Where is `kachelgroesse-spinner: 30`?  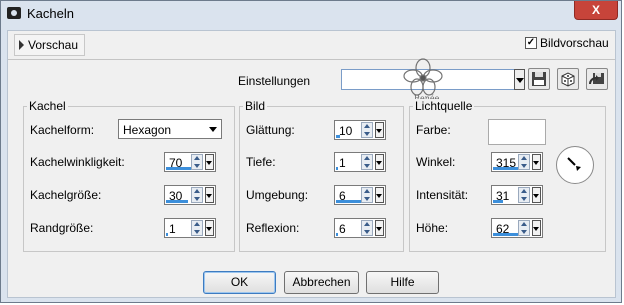 kachelgroesse-spinner: 30 is located at coordinates (190, 195).